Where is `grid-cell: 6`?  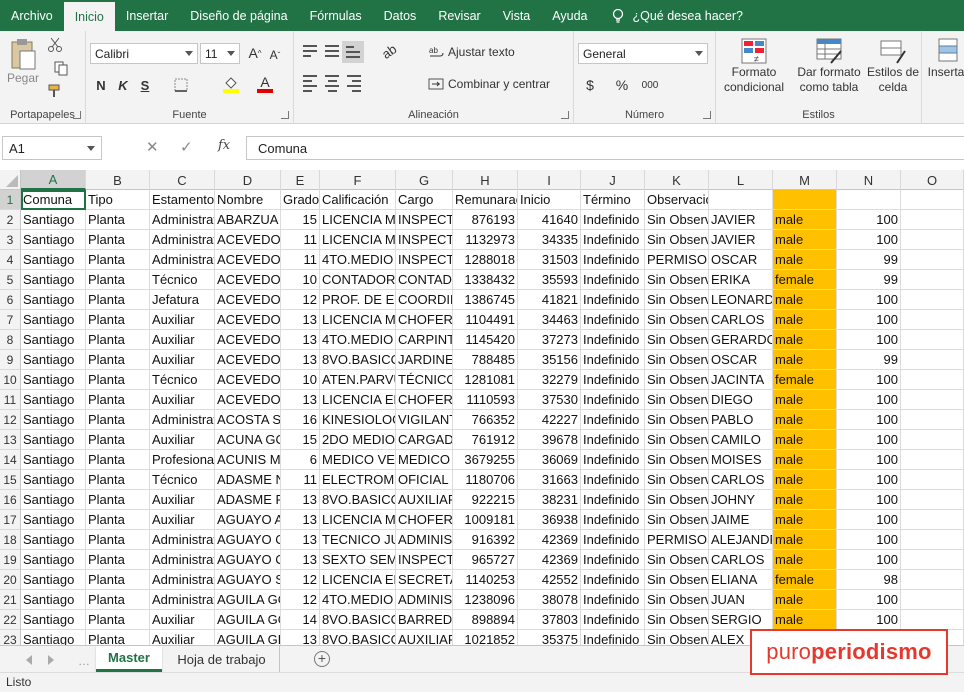
grid-cell: 6 is located at coordinates (300, 460).